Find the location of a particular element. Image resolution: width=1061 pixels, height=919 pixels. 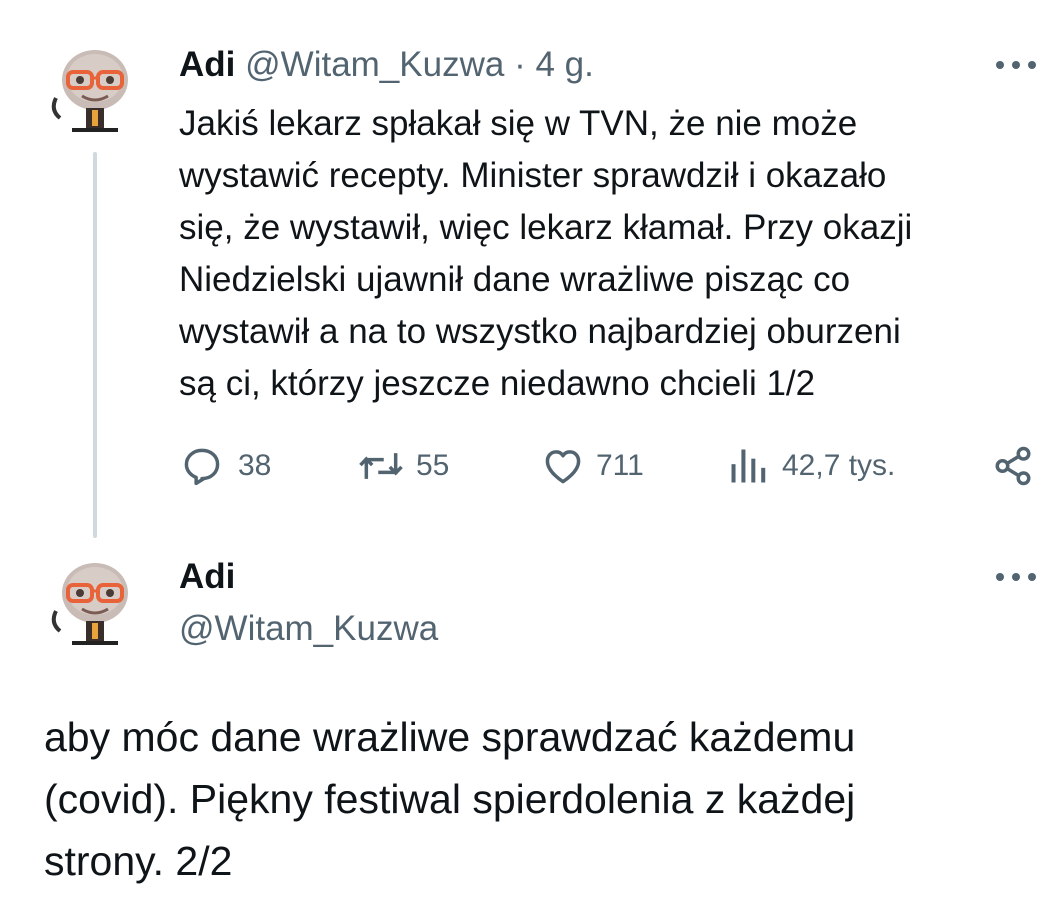

share-icon is located at coordinates (1013, 466).